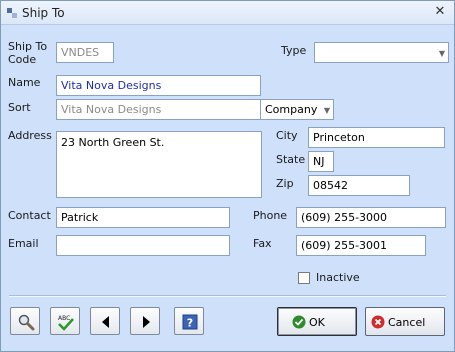 This screenshot has height=352, width=455. I want to click on zip-field: 08542, so click(359, 185).